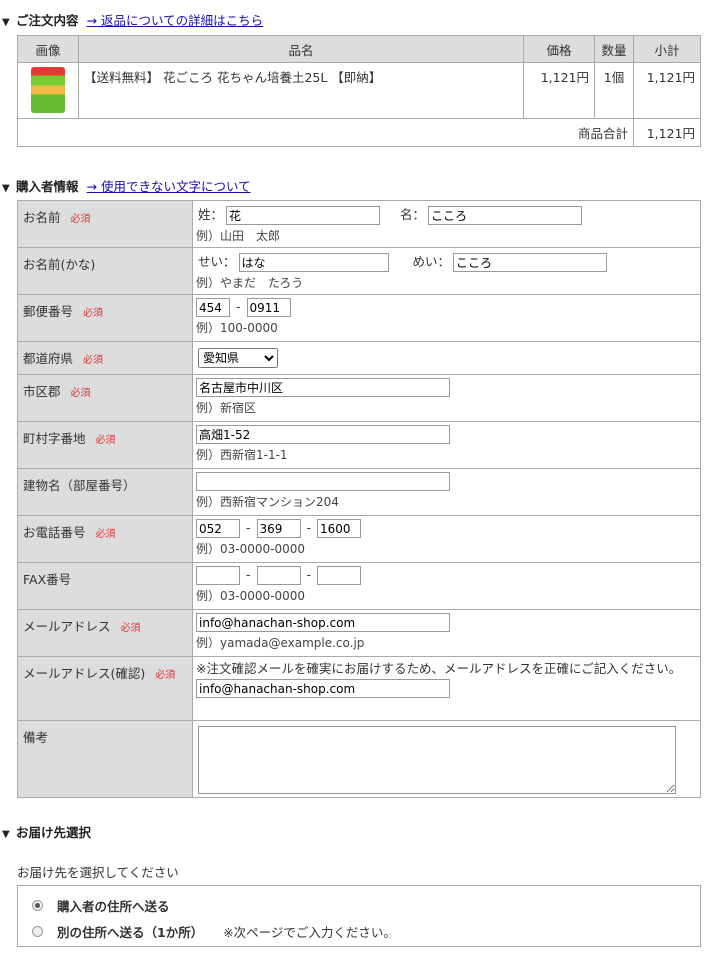  What do you see at coordinates (37, 905) in the screenshot?
I see `radio-selected-icon` at bounding box center [37, 905].